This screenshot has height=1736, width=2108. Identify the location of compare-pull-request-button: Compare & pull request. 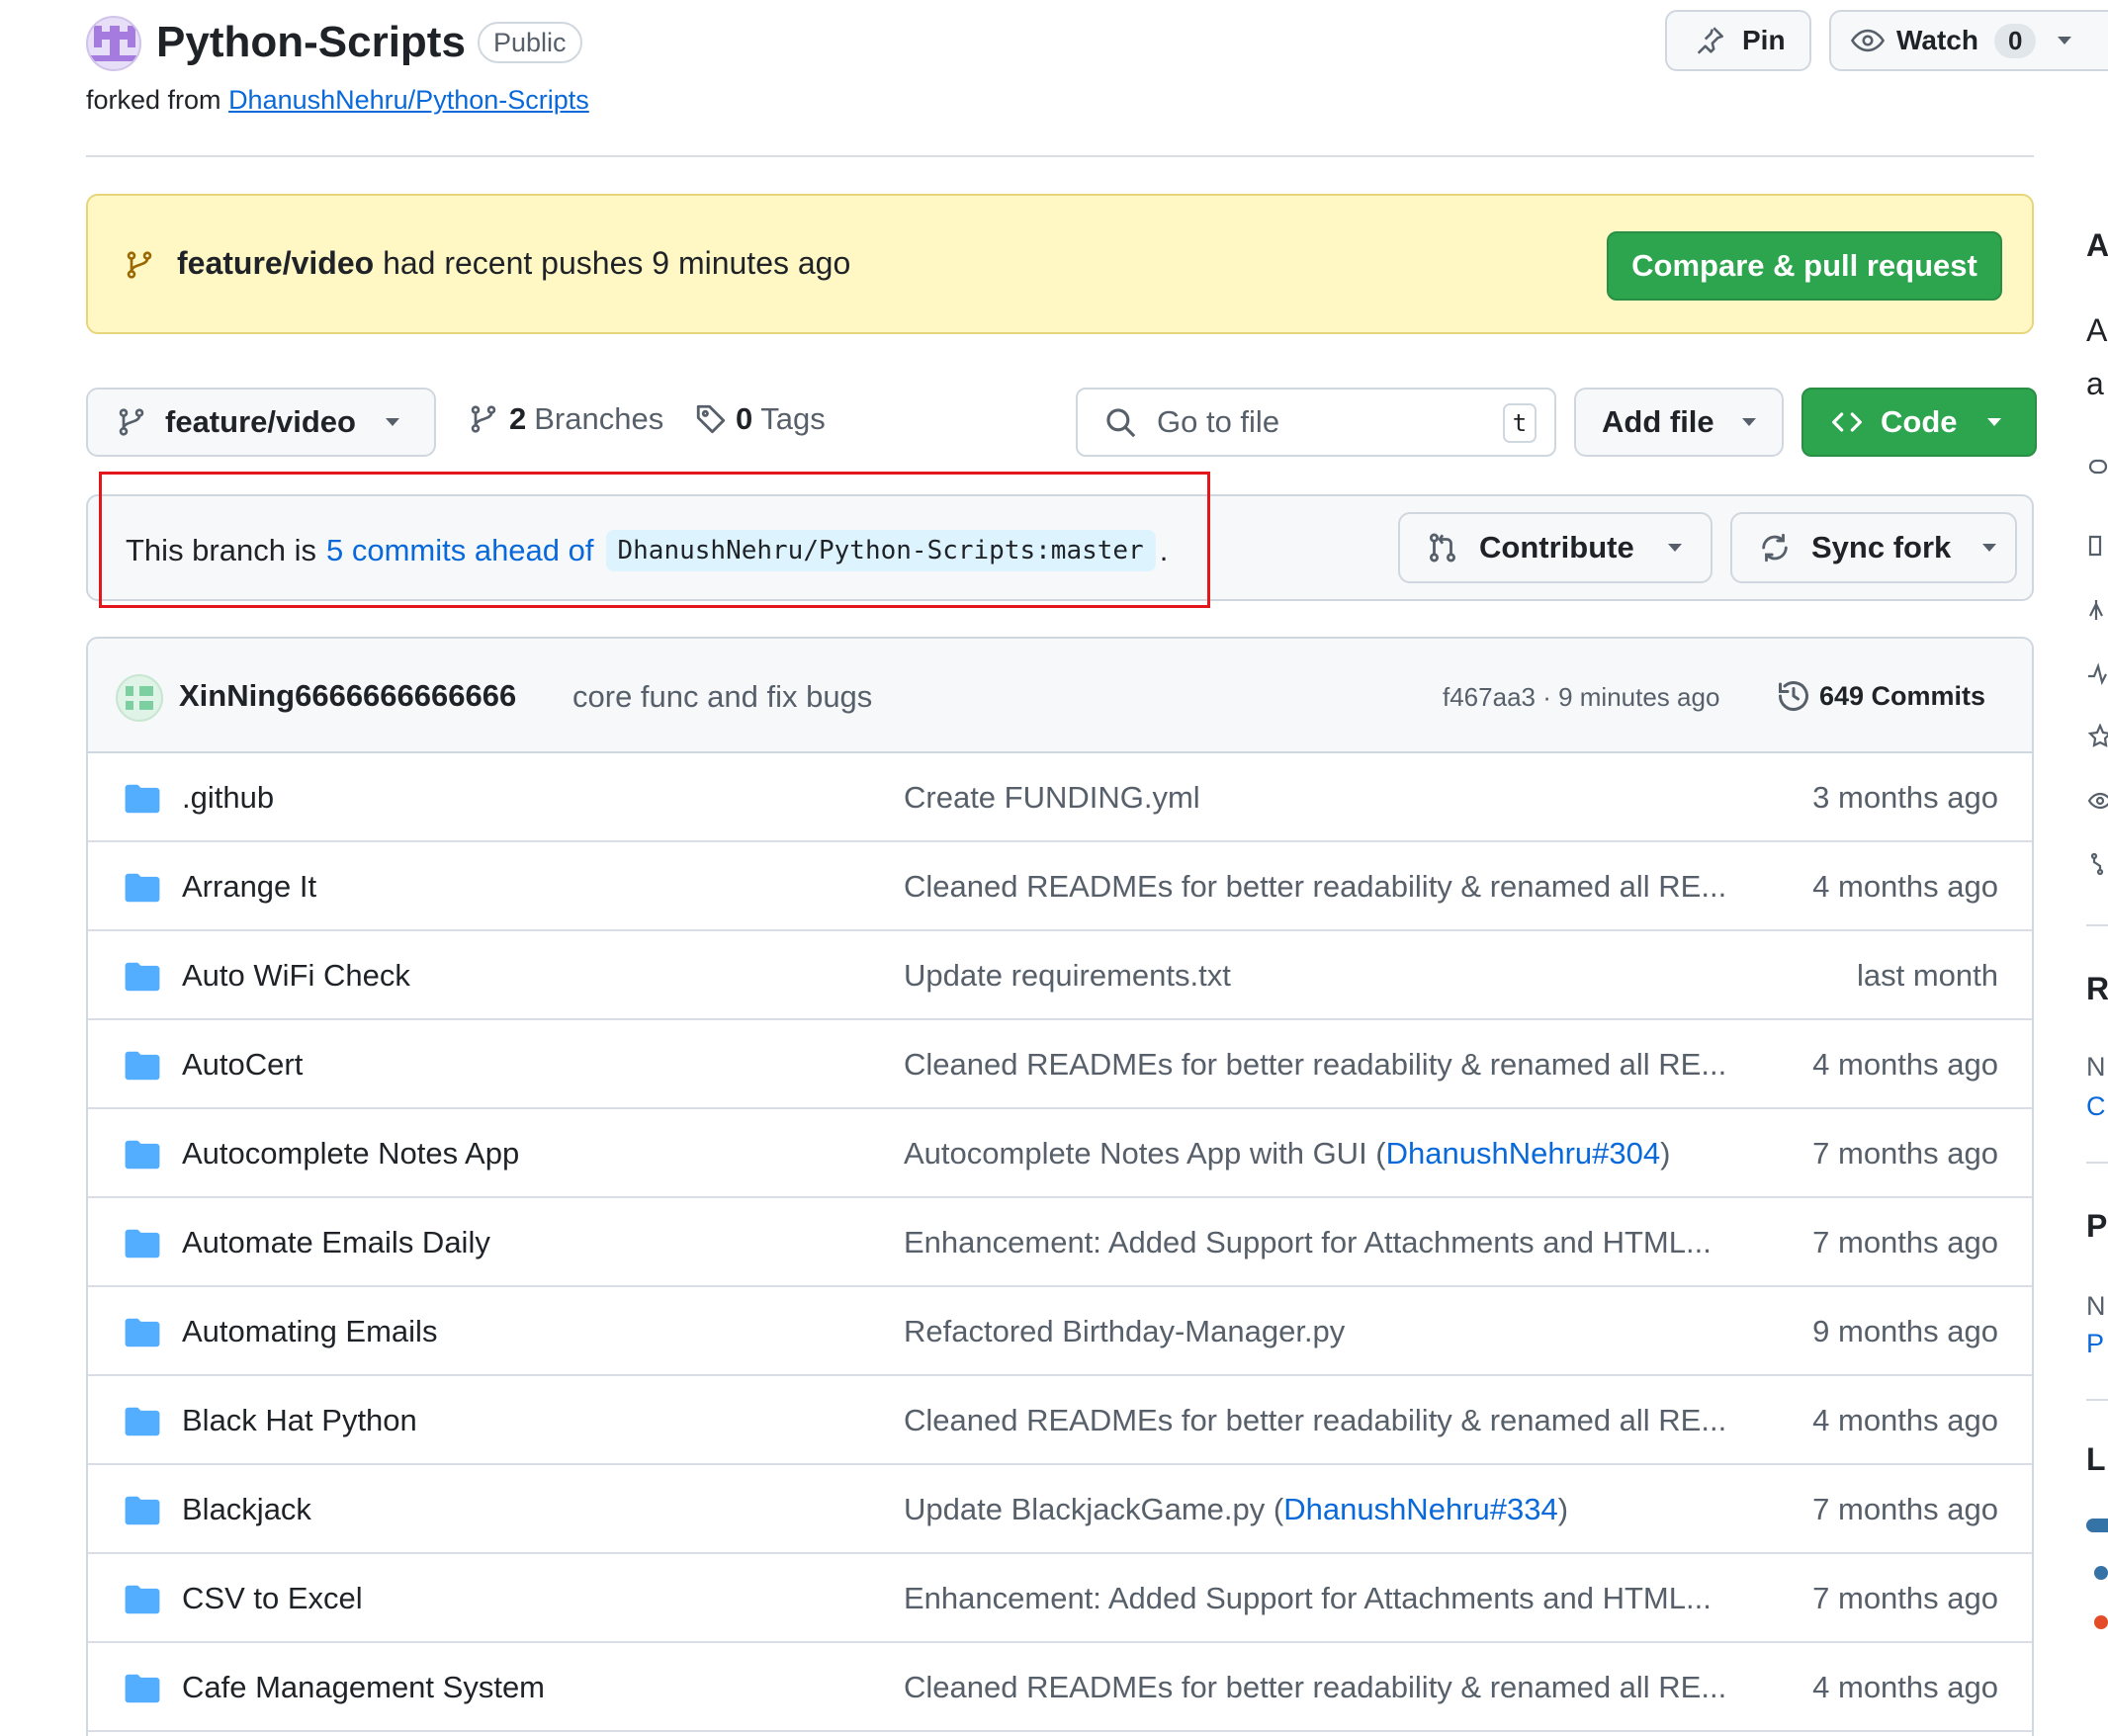
(1805, 266).